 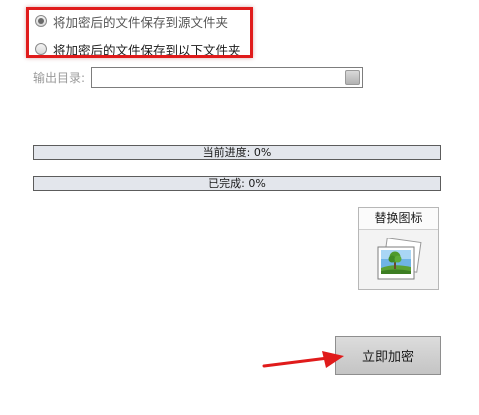 What do you see at coordinates (147, 50) in the screenshot?
I see `save-to-custom-label: 将加密后的文件保存到以下文件夹` at bounding box center [147, 50].